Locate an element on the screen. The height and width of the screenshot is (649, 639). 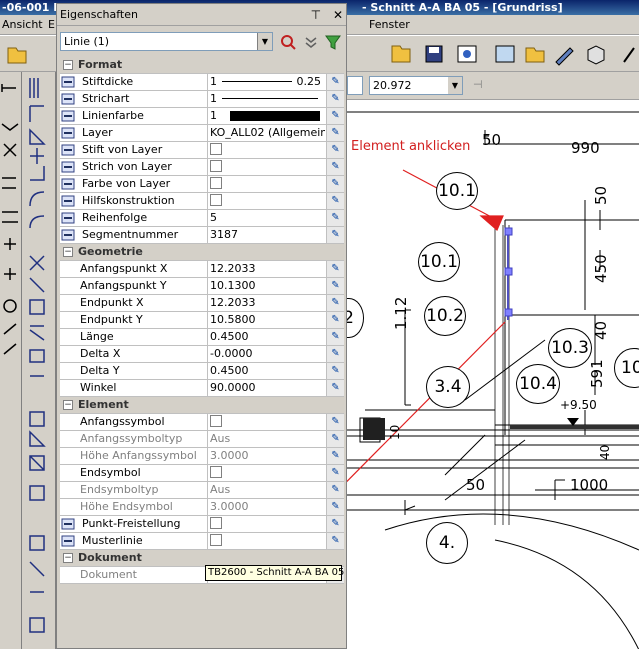
pen-width-field is located at coordinates (355, 85).